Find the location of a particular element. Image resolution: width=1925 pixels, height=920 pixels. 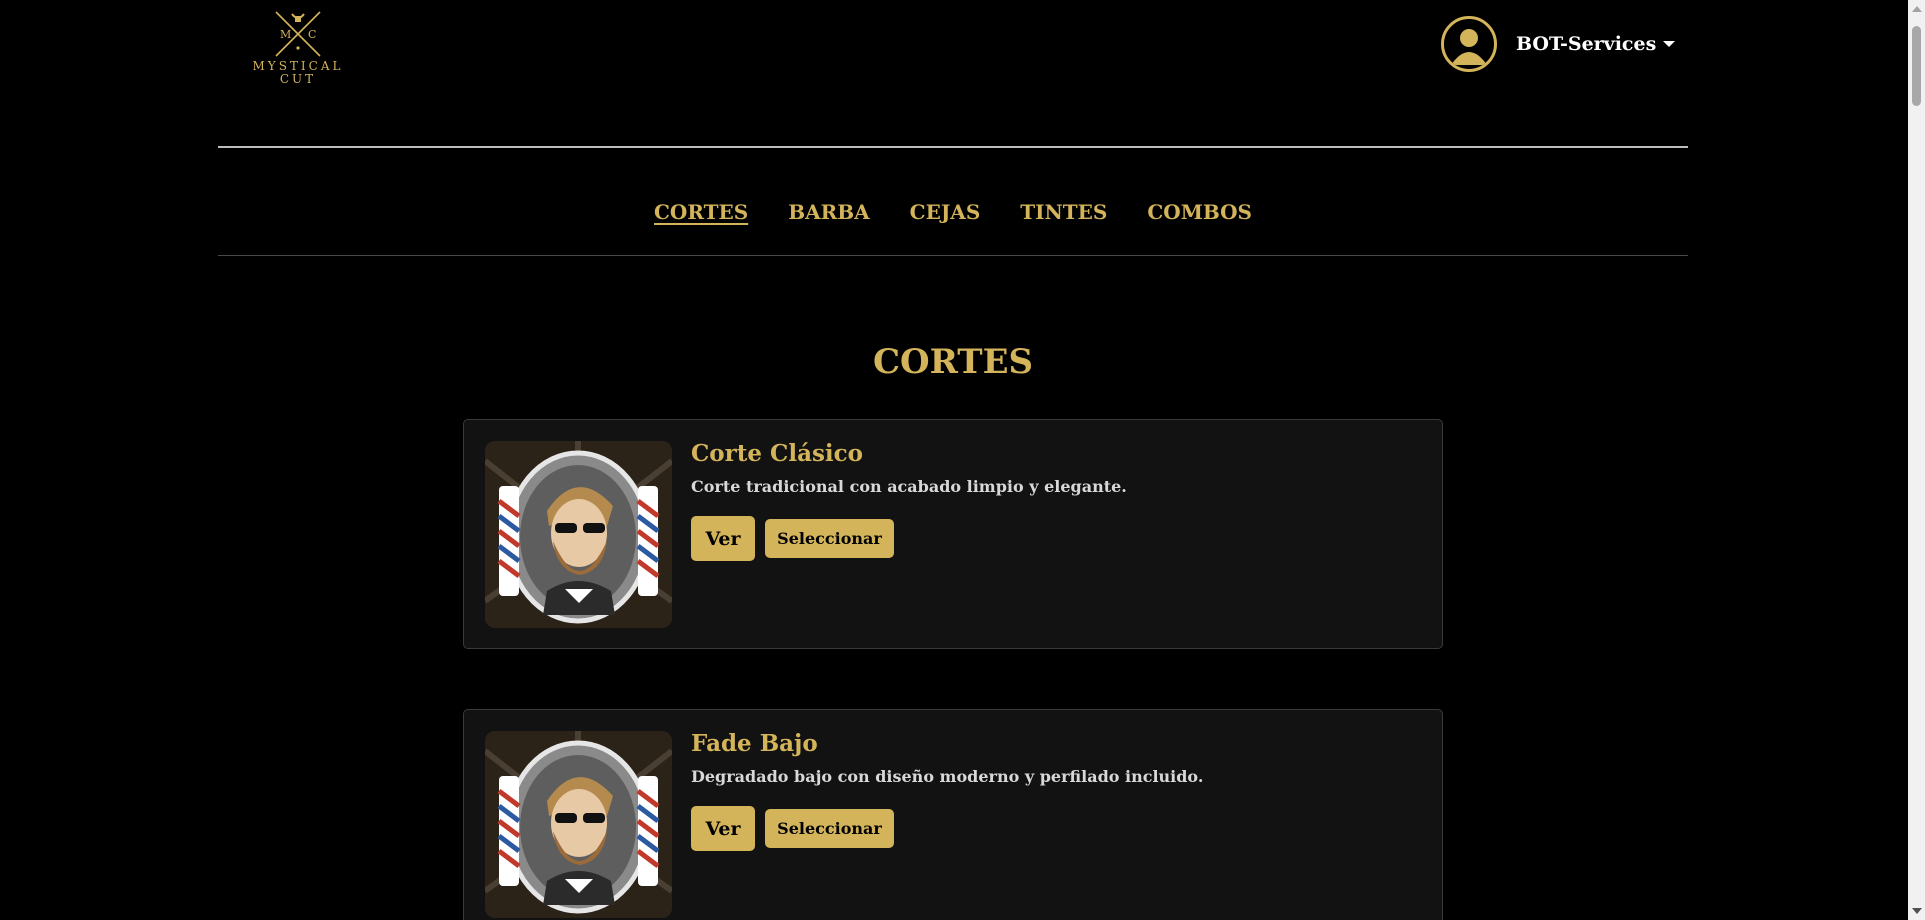

nav-item-cejas: CEJAS is located at coordinates (945, 212).